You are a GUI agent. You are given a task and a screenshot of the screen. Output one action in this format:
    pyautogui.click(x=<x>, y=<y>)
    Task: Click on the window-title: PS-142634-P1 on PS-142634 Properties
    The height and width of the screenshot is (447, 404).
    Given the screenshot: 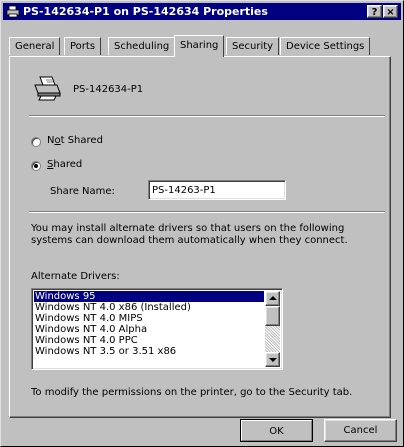 What is the action you would take?
    pyautogui.click(x=145, y=11)
    